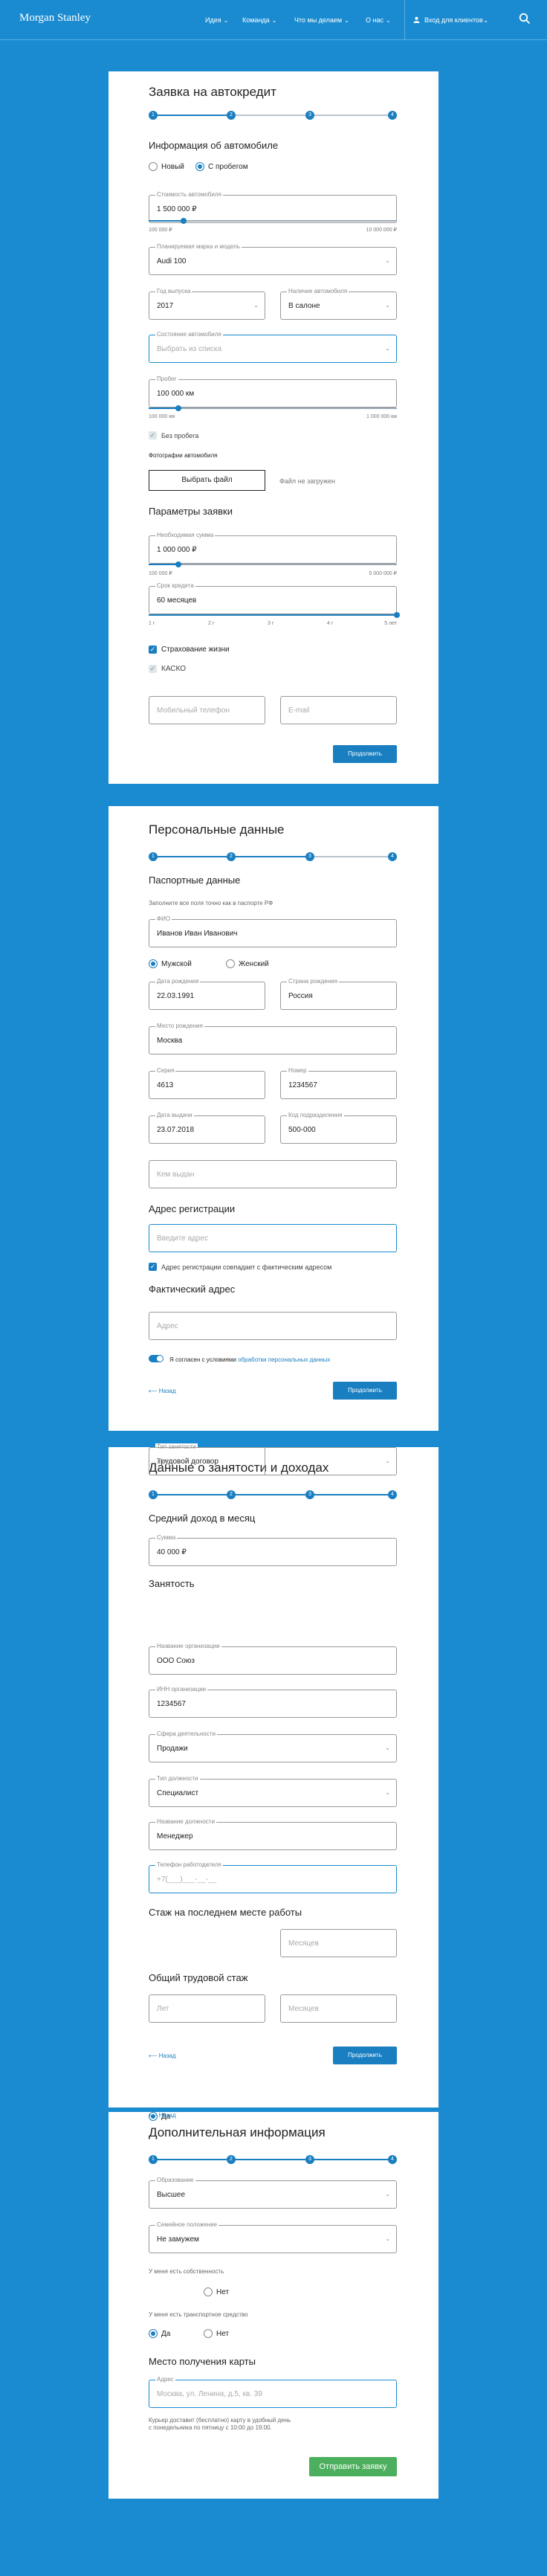 This screenshot has width=547, height=2576. I want to click on delivery-address-input: Адрес Москва, ул. Ленина, д.5, кв. 39, so click(273, 2392).